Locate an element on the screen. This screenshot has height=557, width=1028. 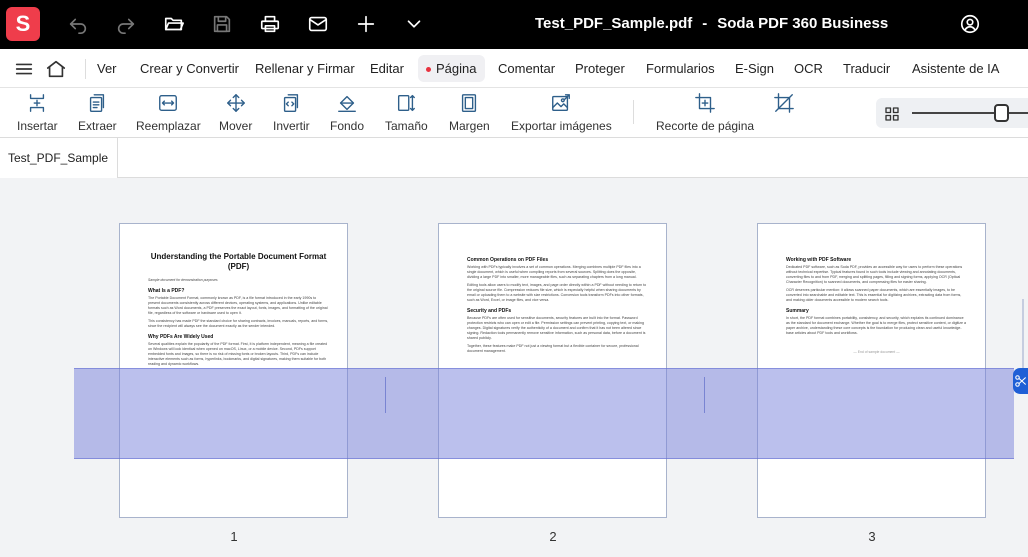
menu-e-sign: E-Sign is located at coordinates (754, 68).